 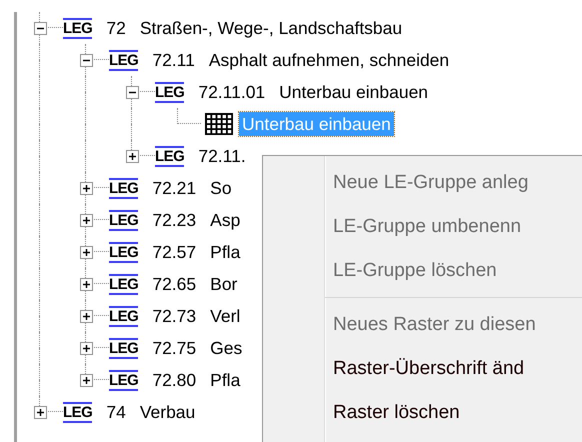 What do you see at coordinates (271, 28) in the screenshot?
I see `group-title: Straßen-, Wege-, Landschaftsbau` at bounding box center [271, 28].